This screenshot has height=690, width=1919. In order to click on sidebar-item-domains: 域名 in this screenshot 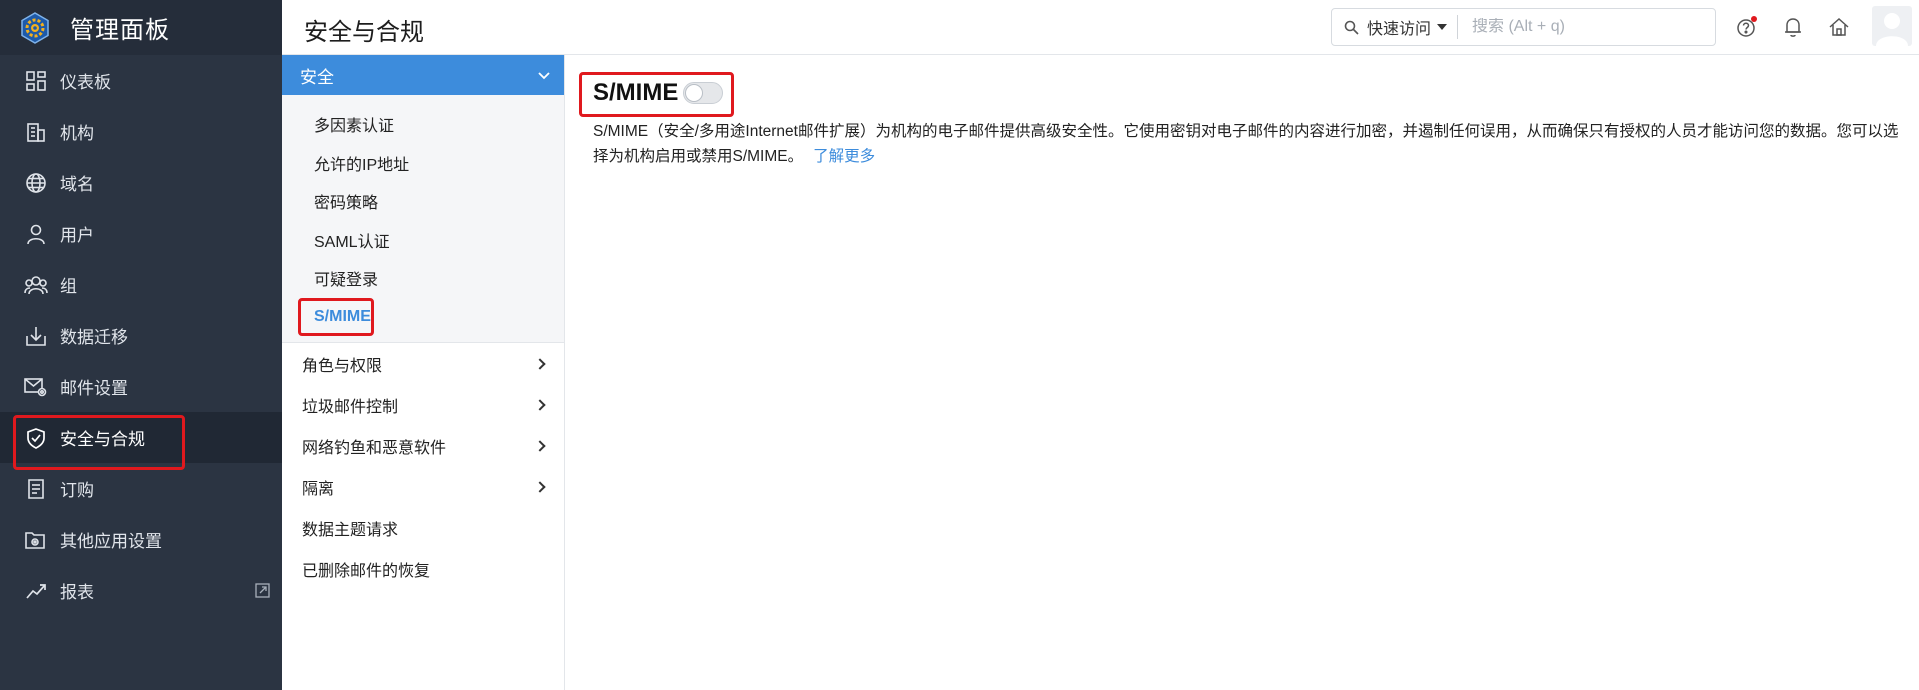, I will do `click(141, 182)`.